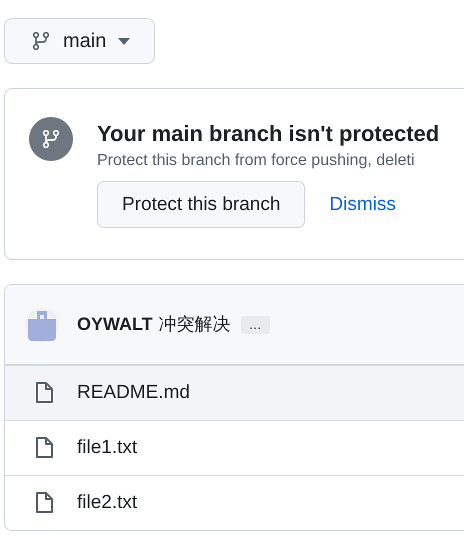  Describe the element at coordinates (124, 41) in the screenshot. I see `caret-icon` at that location.